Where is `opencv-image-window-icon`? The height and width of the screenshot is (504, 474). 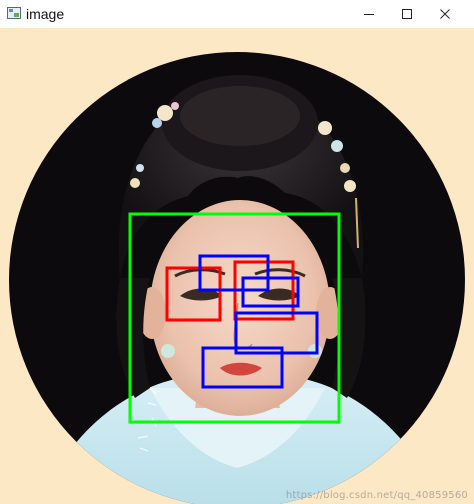 opencv-image-window-icon is located at coordinates (14, 13).